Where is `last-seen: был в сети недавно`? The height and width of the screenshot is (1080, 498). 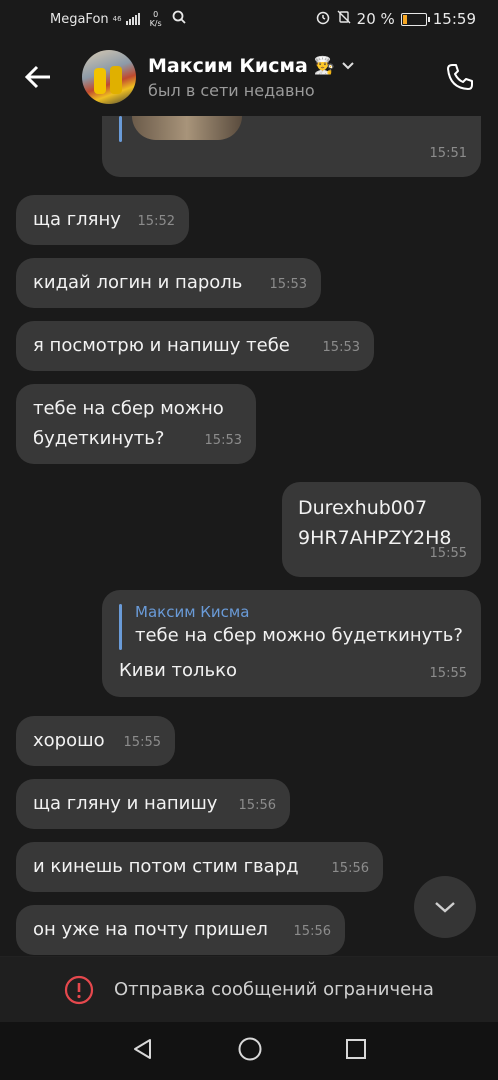
last-seen: был в сети недавно is located at coordinates (231, 90).